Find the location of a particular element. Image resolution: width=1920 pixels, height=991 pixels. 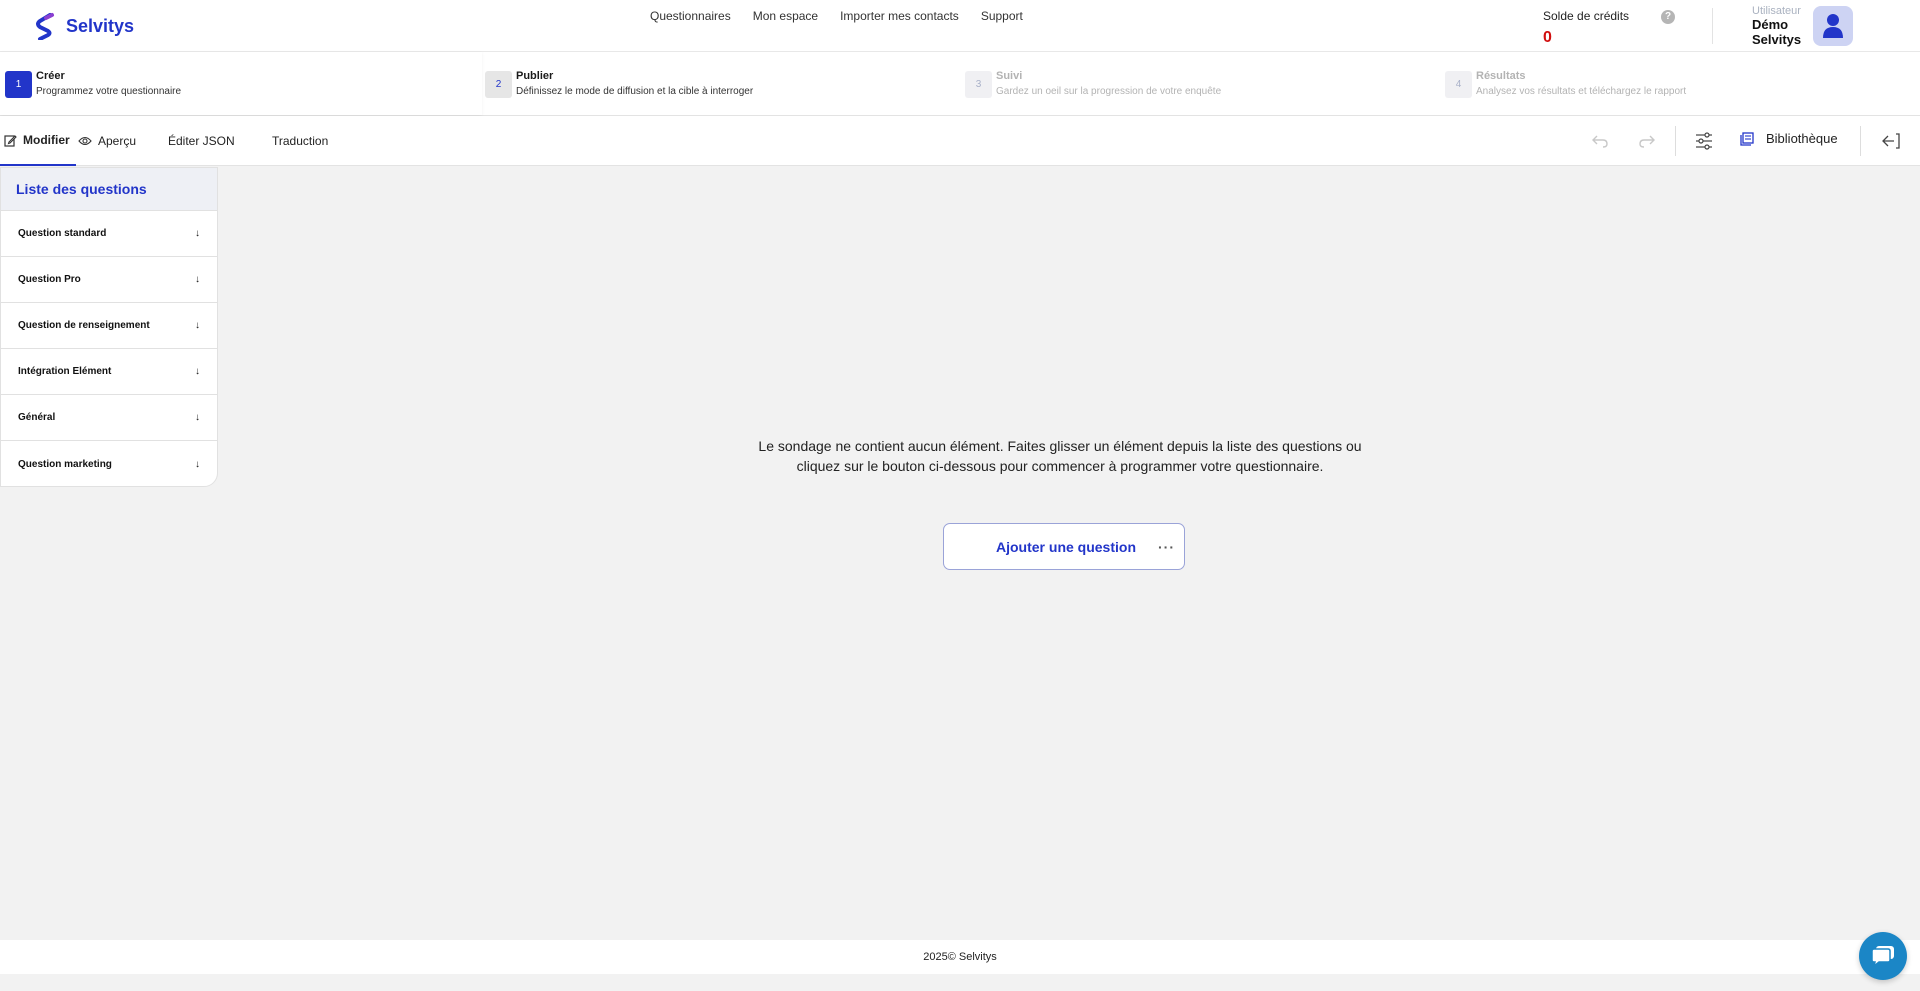

category-general: Général ↓ is located at coordinates (109, 418).